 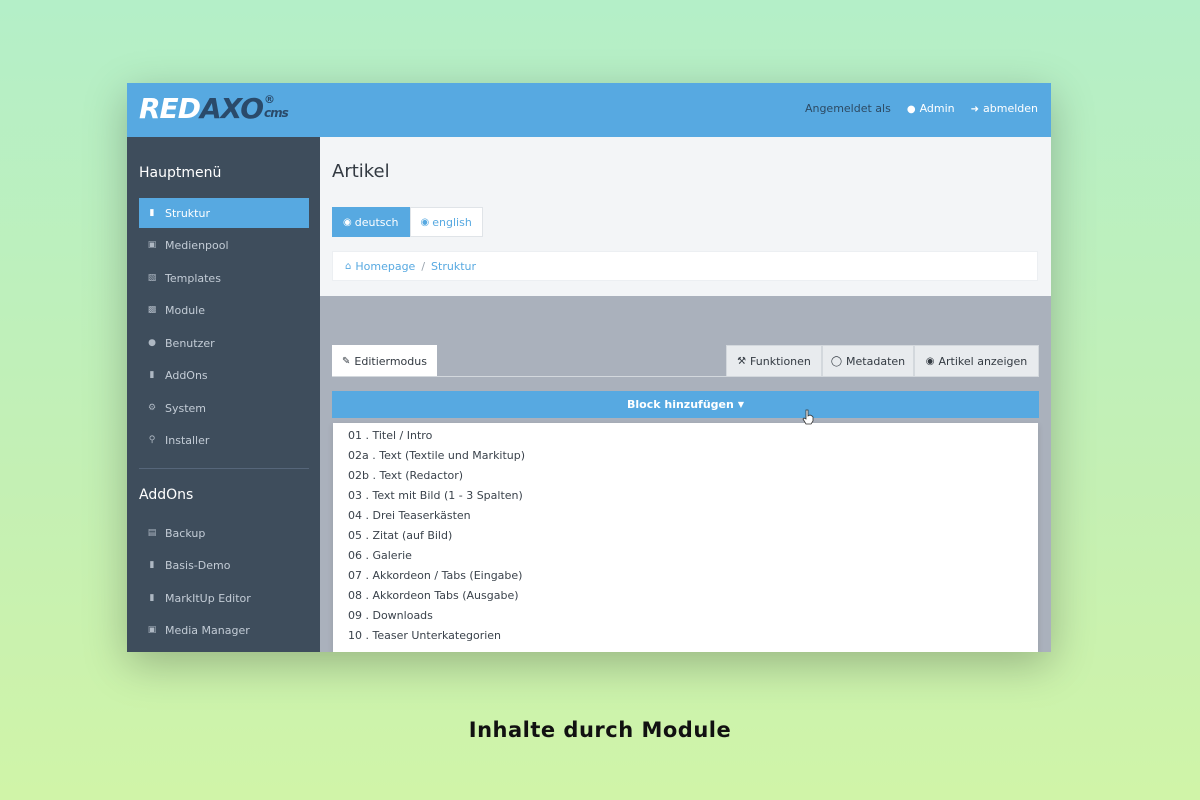 What do you see at coordinates (193, 278) in the screenshot?
I see `sidebar-item-label: Templates` at bounding box center [193, 278].